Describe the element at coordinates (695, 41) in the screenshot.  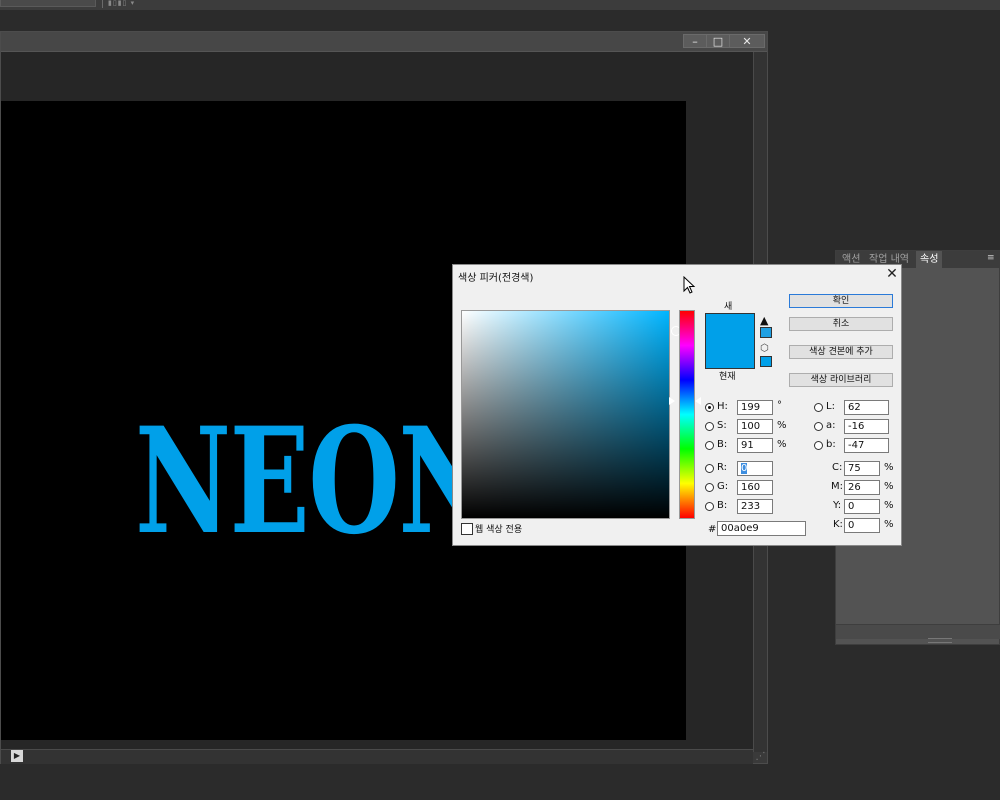
I see `minimize-button: –` at that location.